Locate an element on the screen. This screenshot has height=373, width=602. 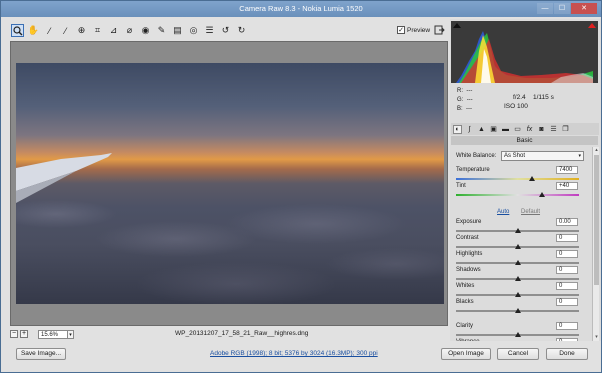
white-balance-icon: ⁄ is located at coordinates (49, 30).